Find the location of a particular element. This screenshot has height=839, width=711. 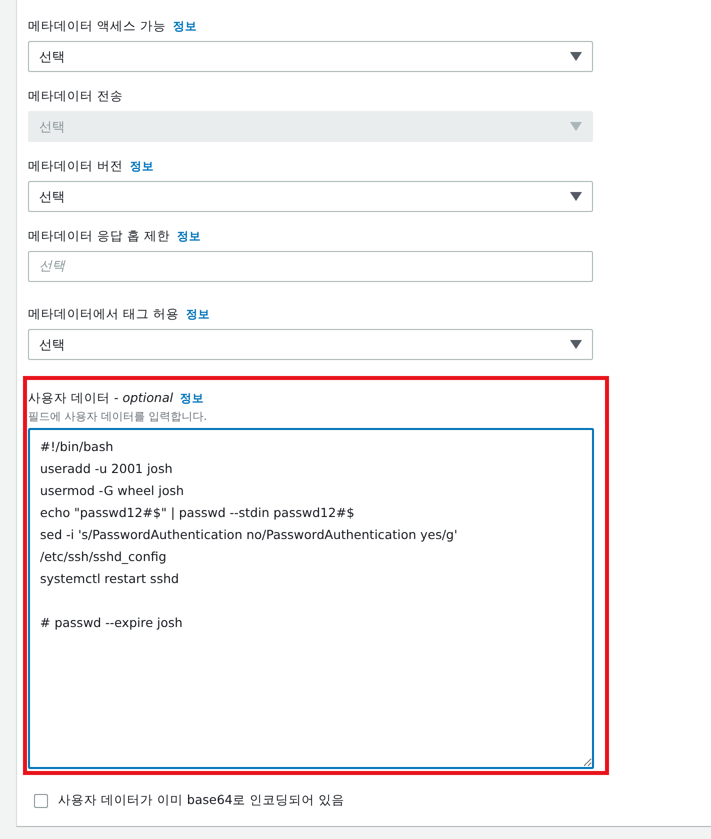

field-label: 메타데이터 응답 홉 제한 is located at coordinates (99, 236).